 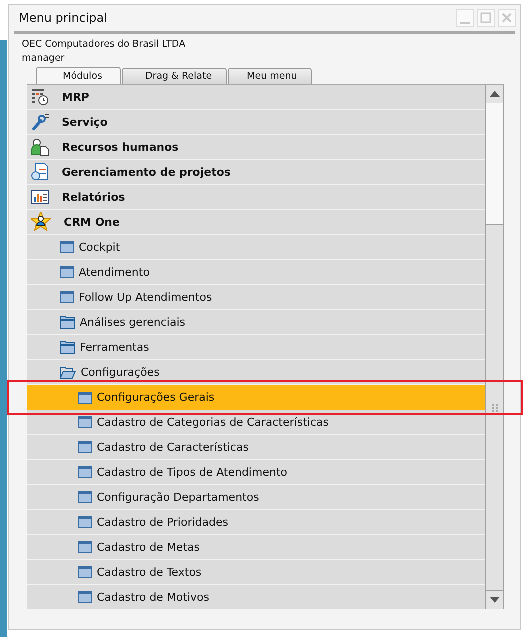 I want to click on open-folder-icon, so click(x=68, y=372).